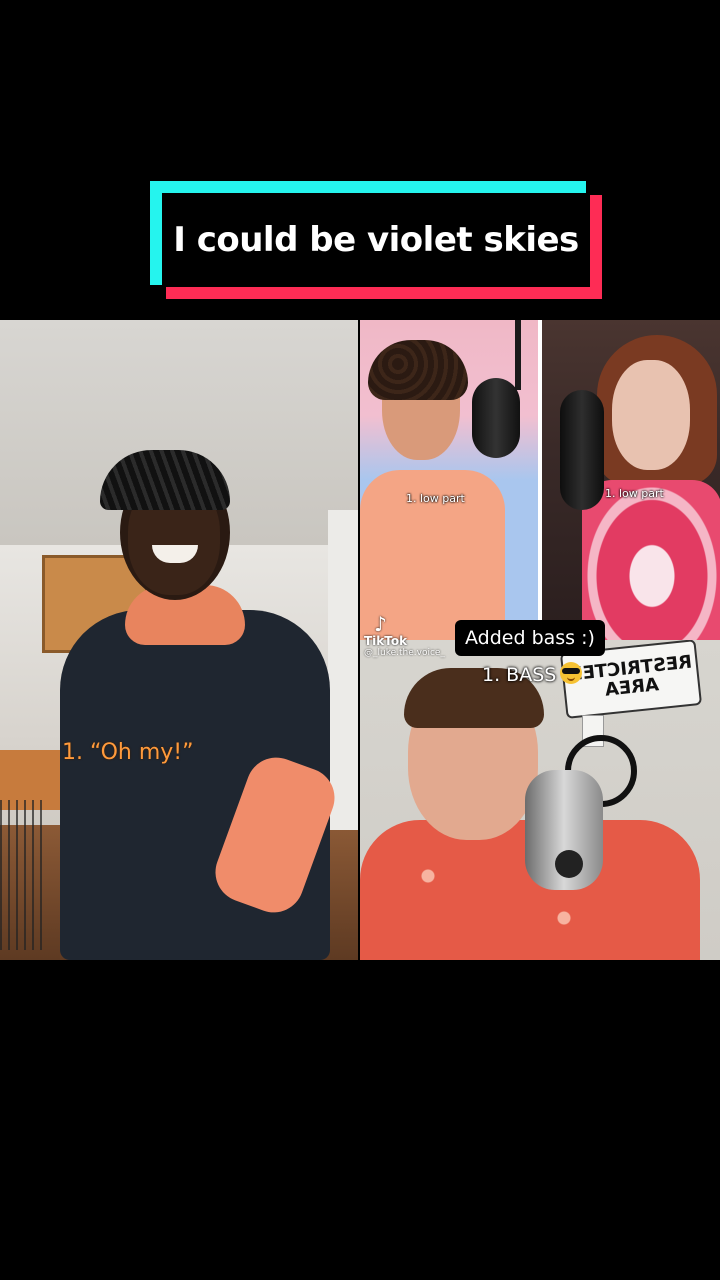 The width and height of the screenshot is (720, 1280). What do you see at coordinates (519, 675) in the screenshot?
I see `bass-caption-text: 1. BASS` at bounding box center [519, 675].